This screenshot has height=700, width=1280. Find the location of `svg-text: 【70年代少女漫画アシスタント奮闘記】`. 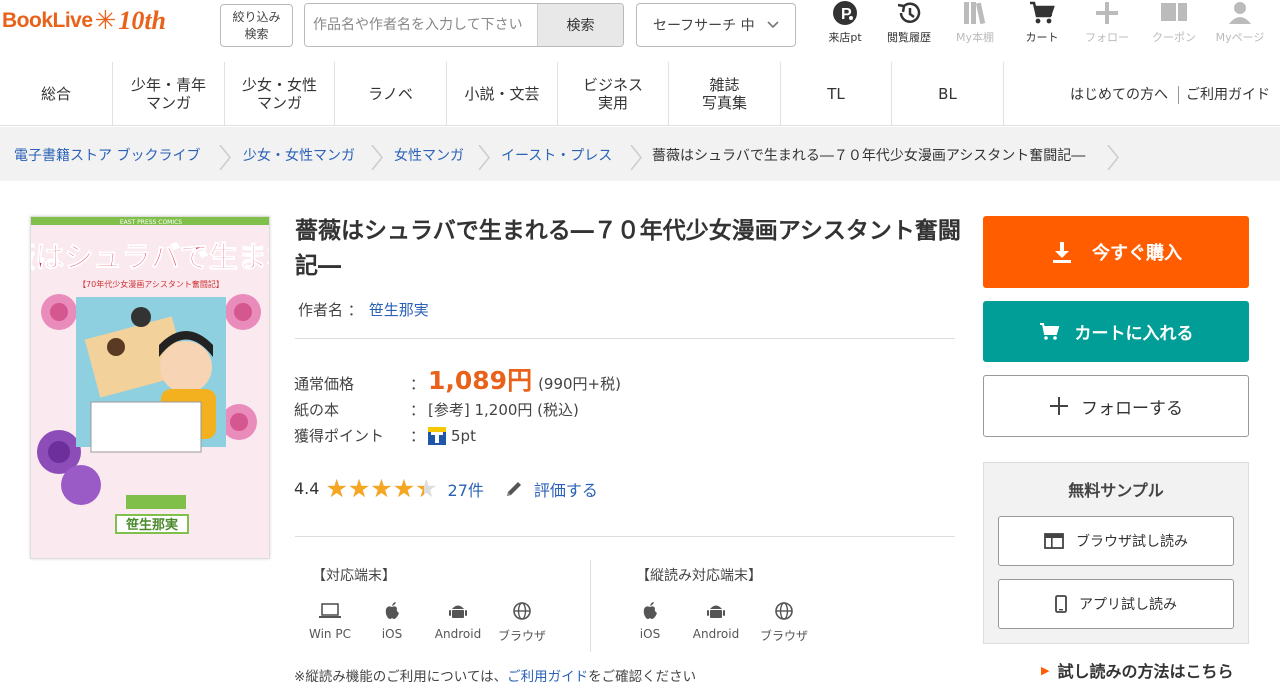

svg-text: 【70年代少女漫画アシスタント奮闘記】 is located at coordinates (151, 284).